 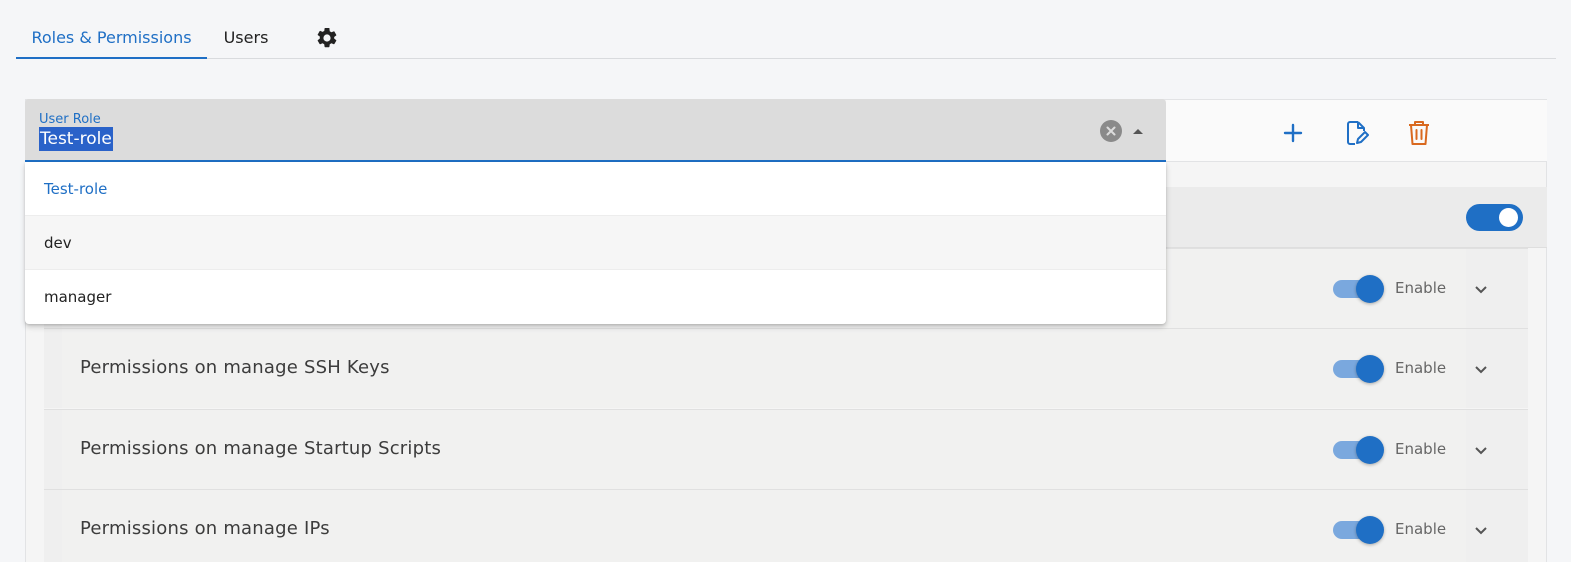 I want to click on tab-users: Users, so click(x=246, y=38).